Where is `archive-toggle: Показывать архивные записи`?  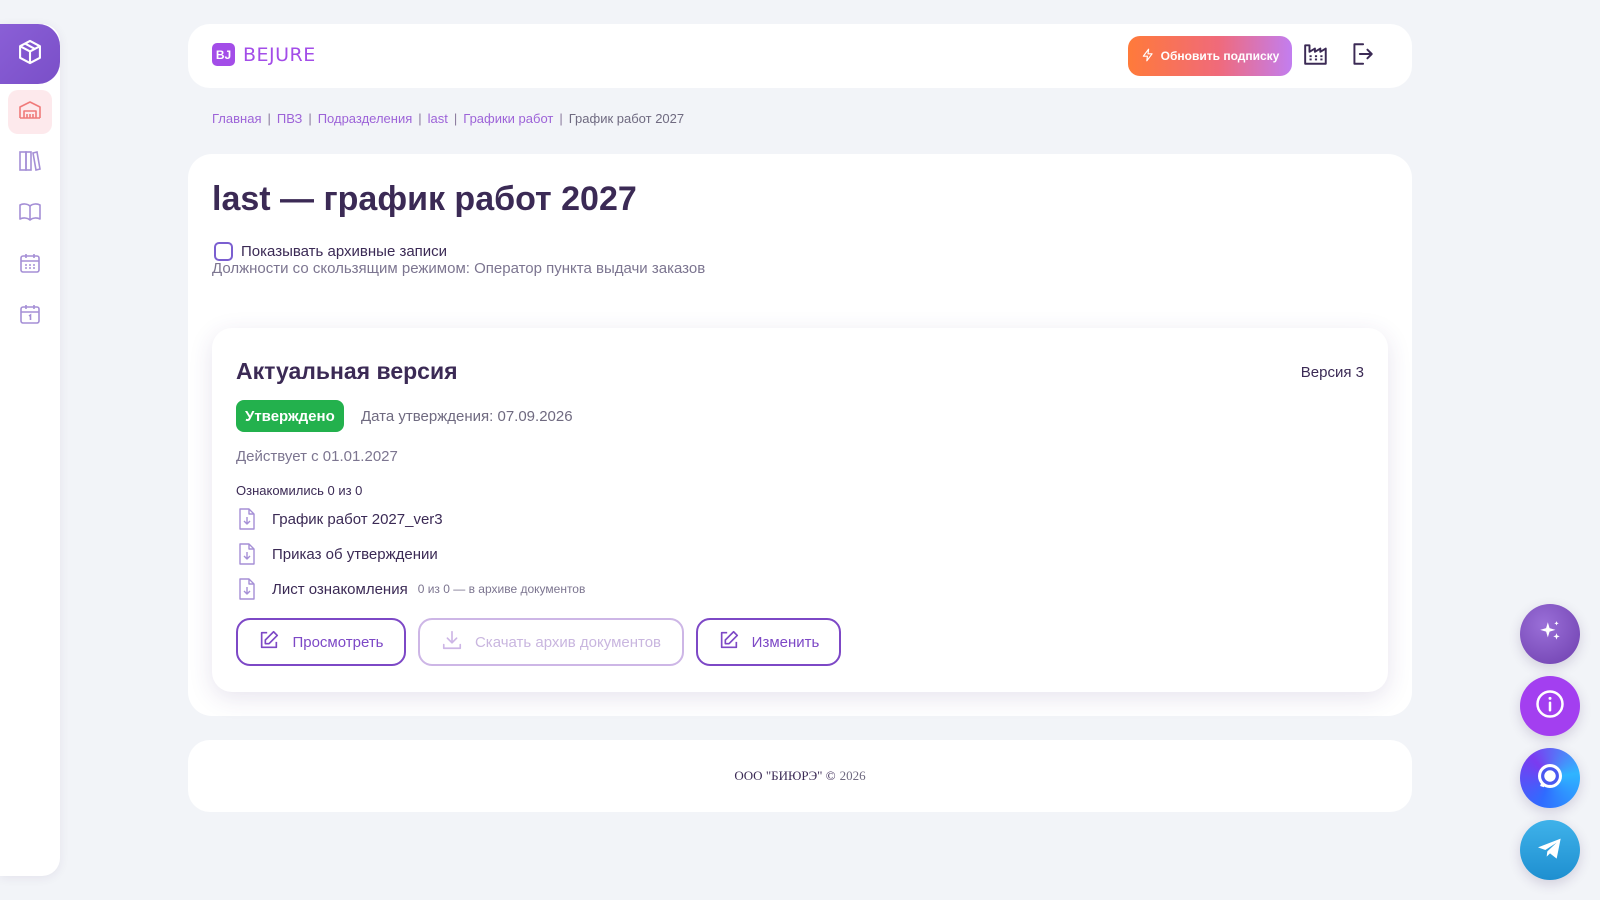
archive-toggle: Показывать архивные записи is located at coordinates (330, 251).